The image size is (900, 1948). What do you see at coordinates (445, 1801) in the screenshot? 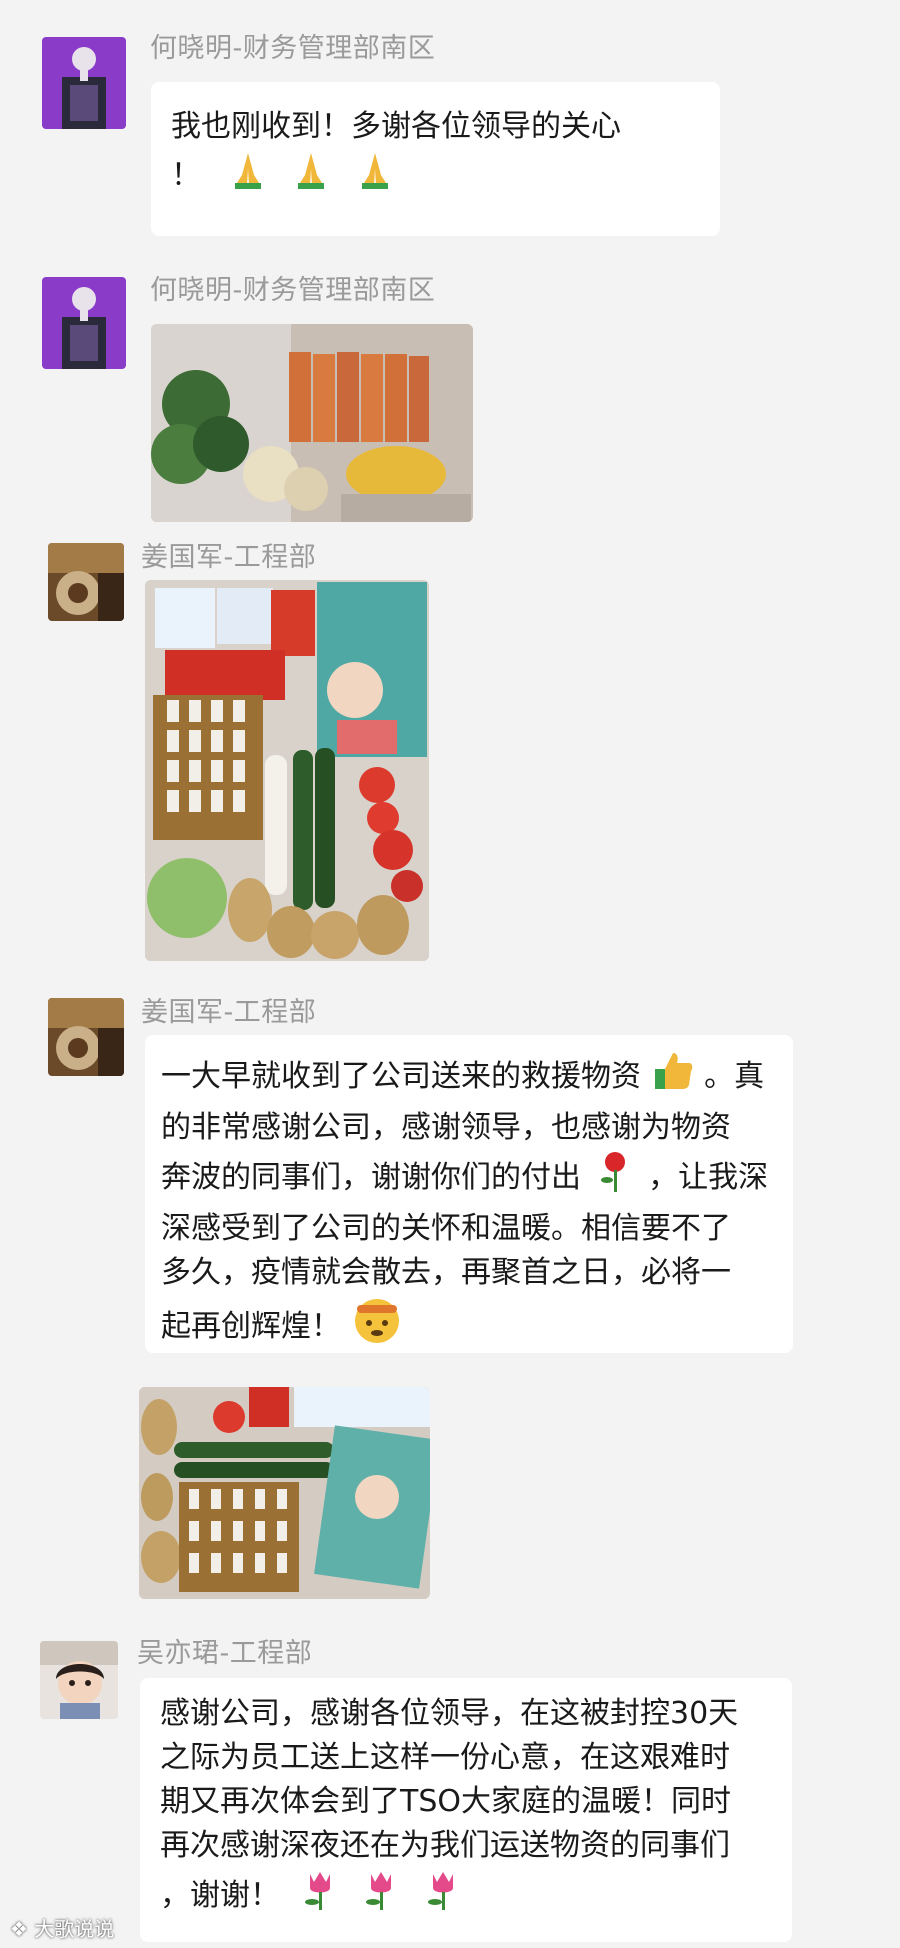
I see `message-line: 期又再次体会到了TSO大家庭的温暖！同时` at bounding box center [445, 1801].